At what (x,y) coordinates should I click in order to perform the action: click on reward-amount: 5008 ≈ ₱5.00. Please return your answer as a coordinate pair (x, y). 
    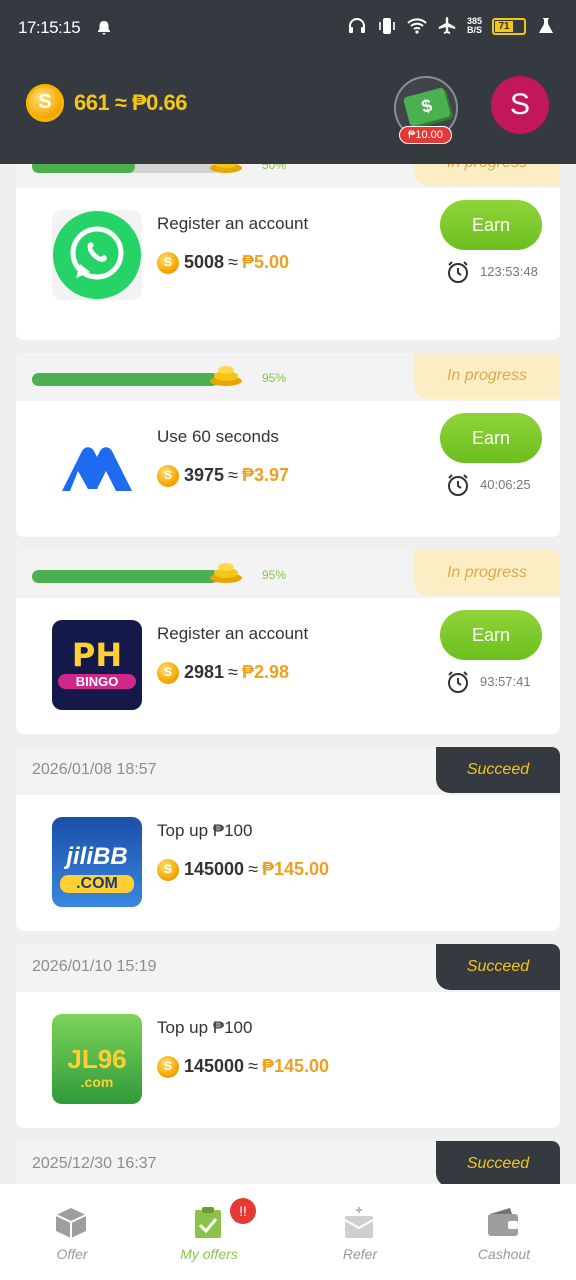
    Looking at the image, I should click on (236, 262).